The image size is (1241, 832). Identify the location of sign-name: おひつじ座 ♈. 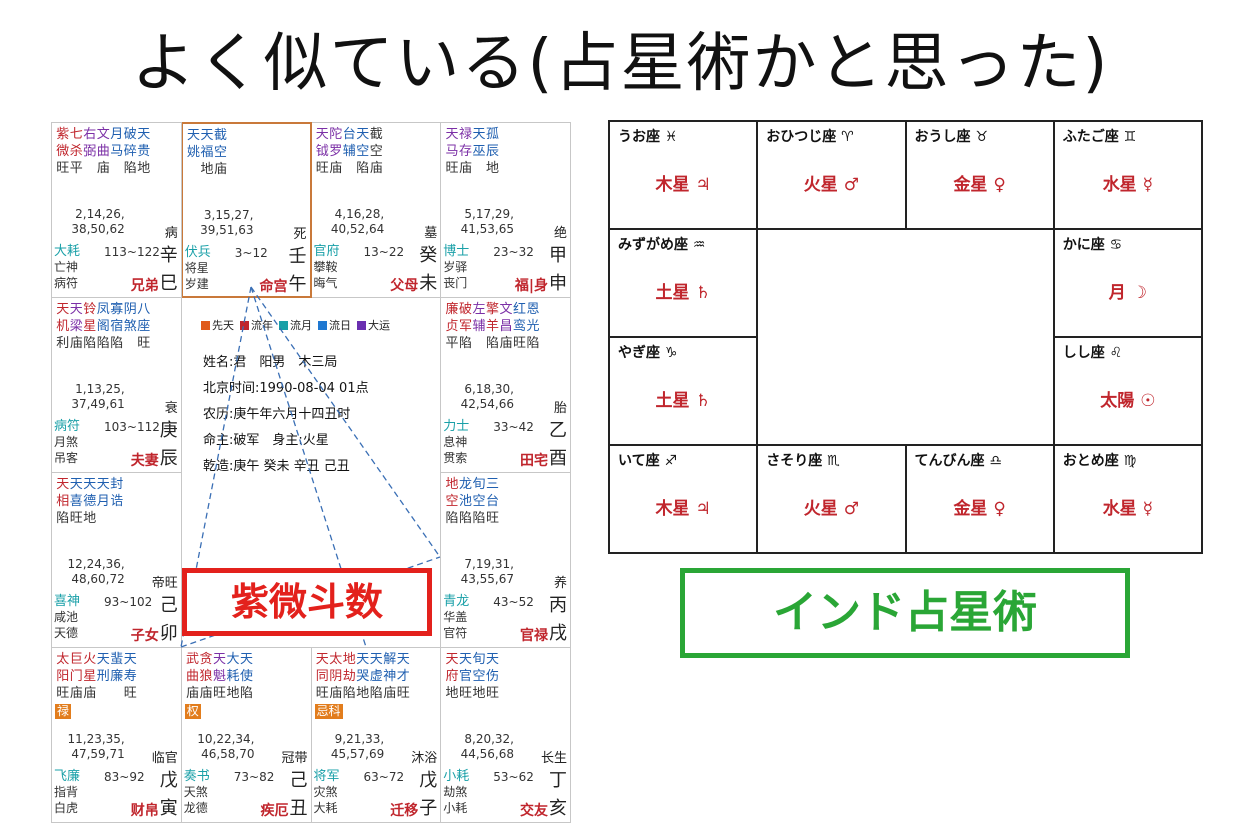
(810, 137).